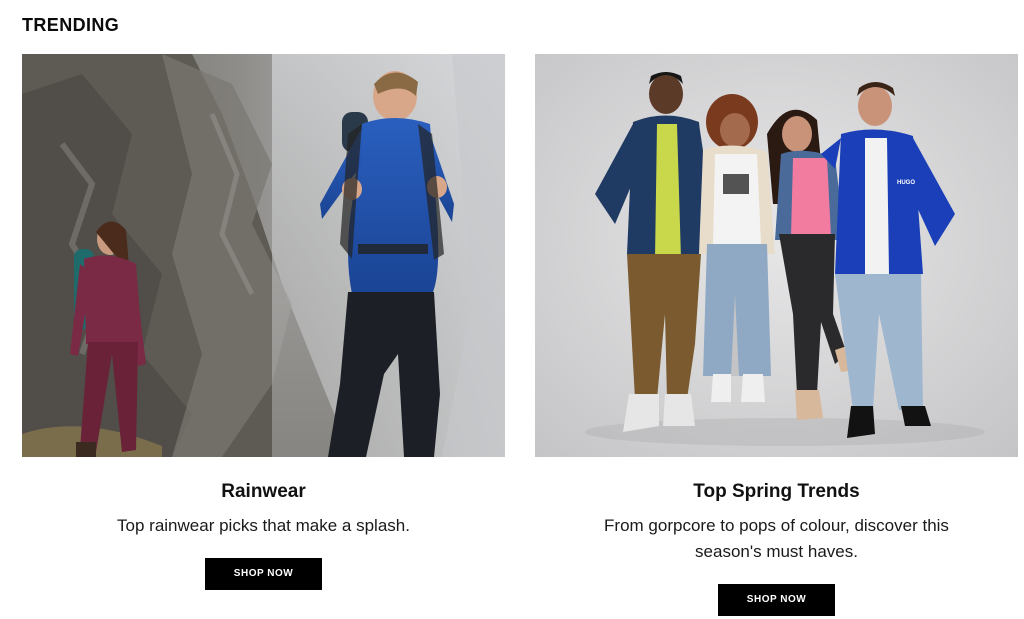 Image resolution: width=1024 pixels, height=619 pixels. I want to click on card-description: Top rainwear picks that make a splash., so click(263, 525).